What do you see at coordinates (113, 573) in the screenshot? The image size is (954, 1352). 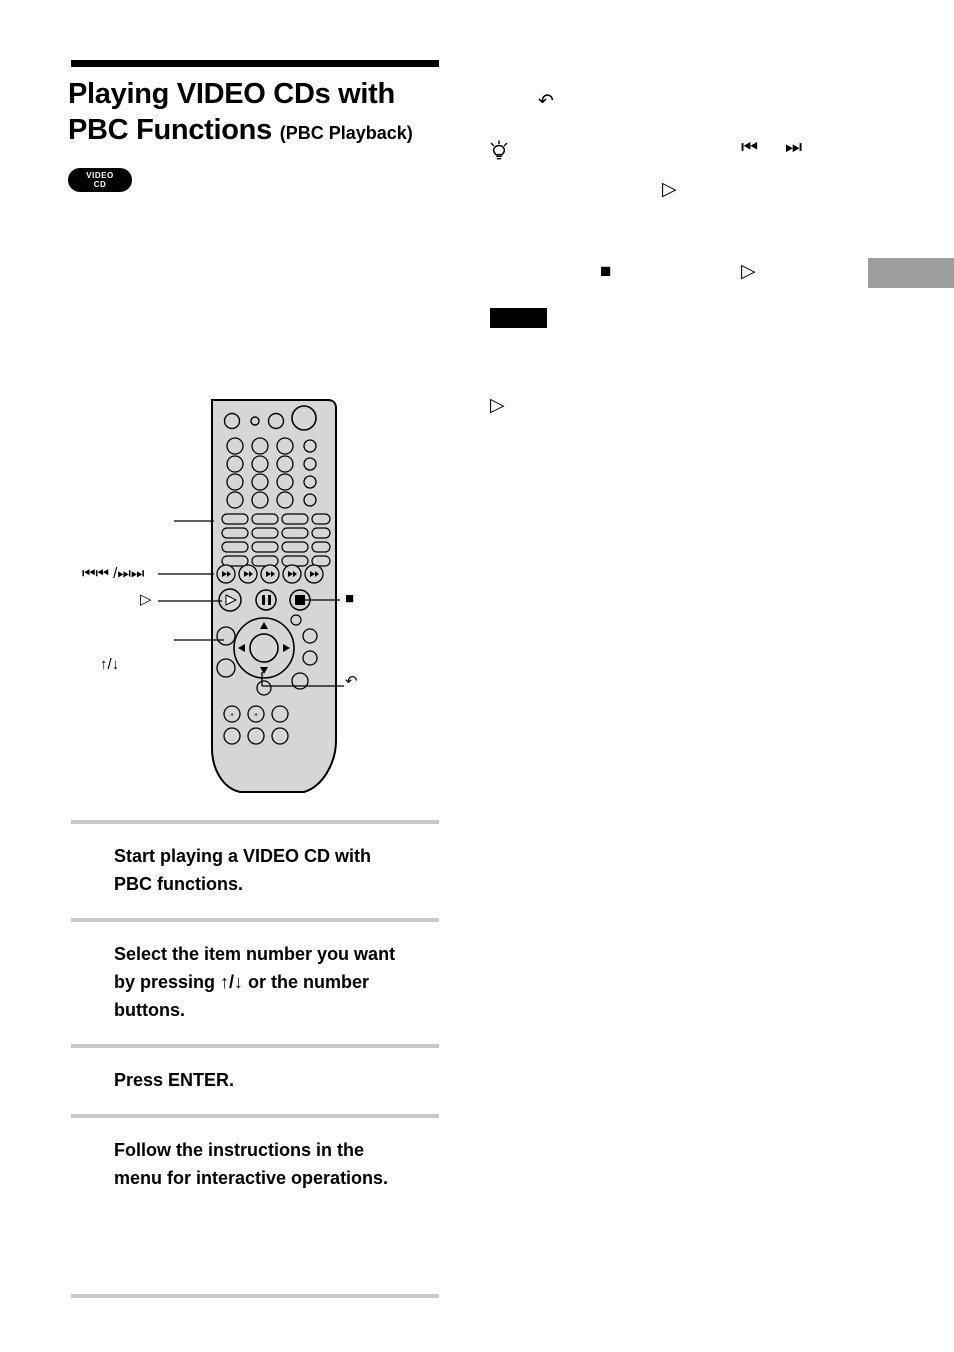 I see `callout-prev-next-label: ⏮⏮ /⏭⏭` at bounding box center [113, 573].